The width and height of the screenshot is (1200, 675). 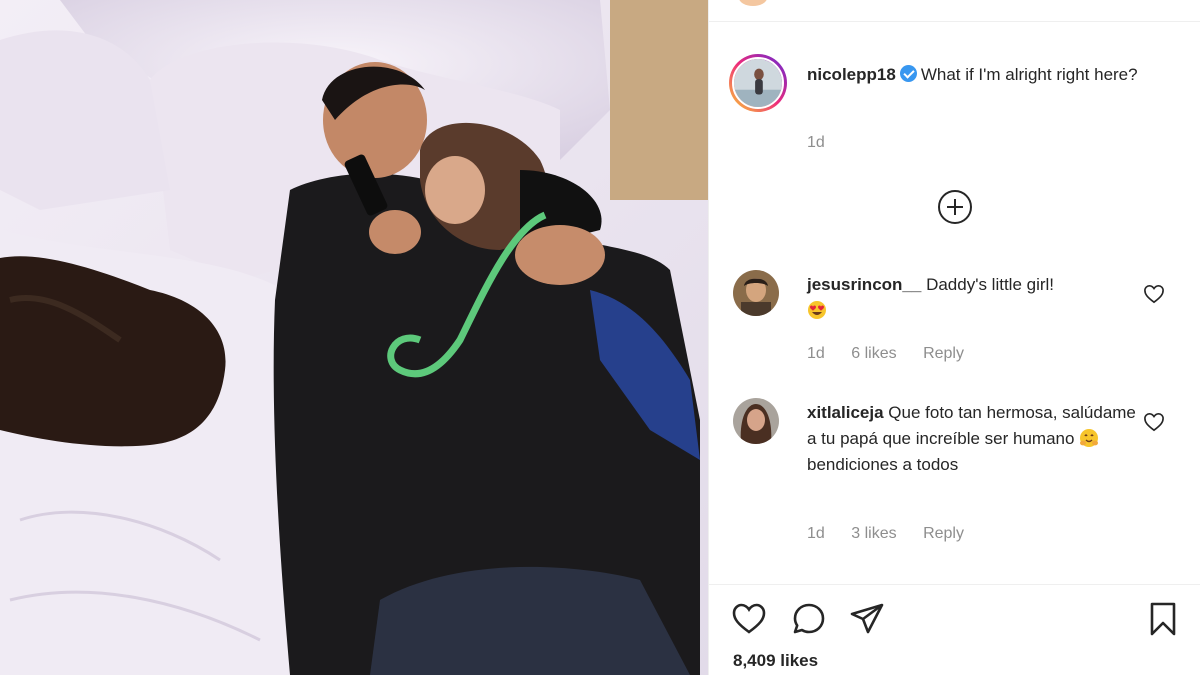 I want to click on comment-avatar-xitlaliceja, so click(x=756, y=421).